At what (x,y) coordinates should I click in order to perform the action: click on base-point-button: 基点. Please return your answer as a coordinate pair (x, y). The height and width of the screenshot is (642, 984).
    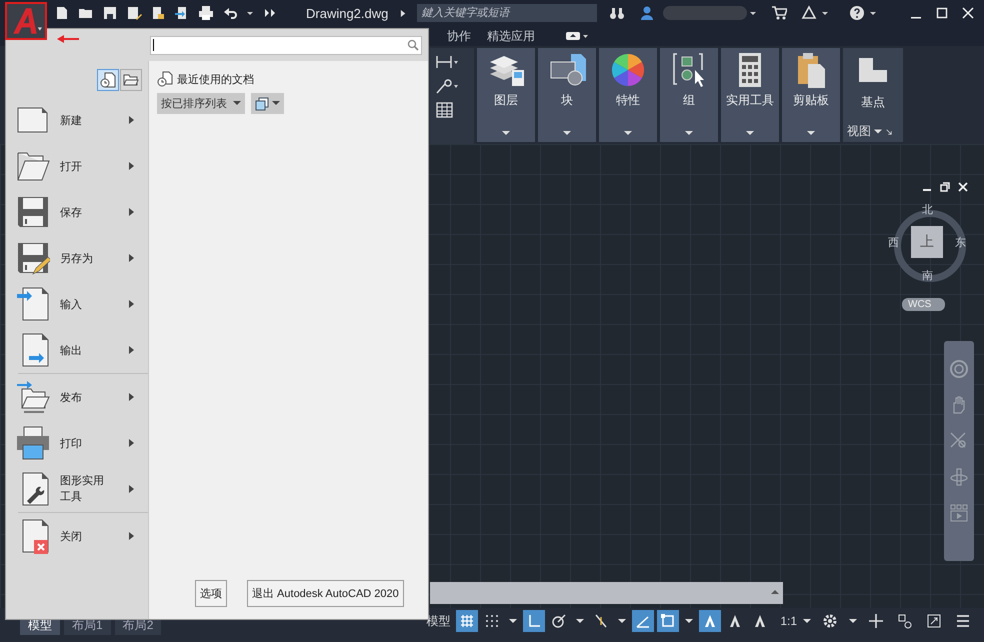
    Looking at the image, I should click on (873, 81).